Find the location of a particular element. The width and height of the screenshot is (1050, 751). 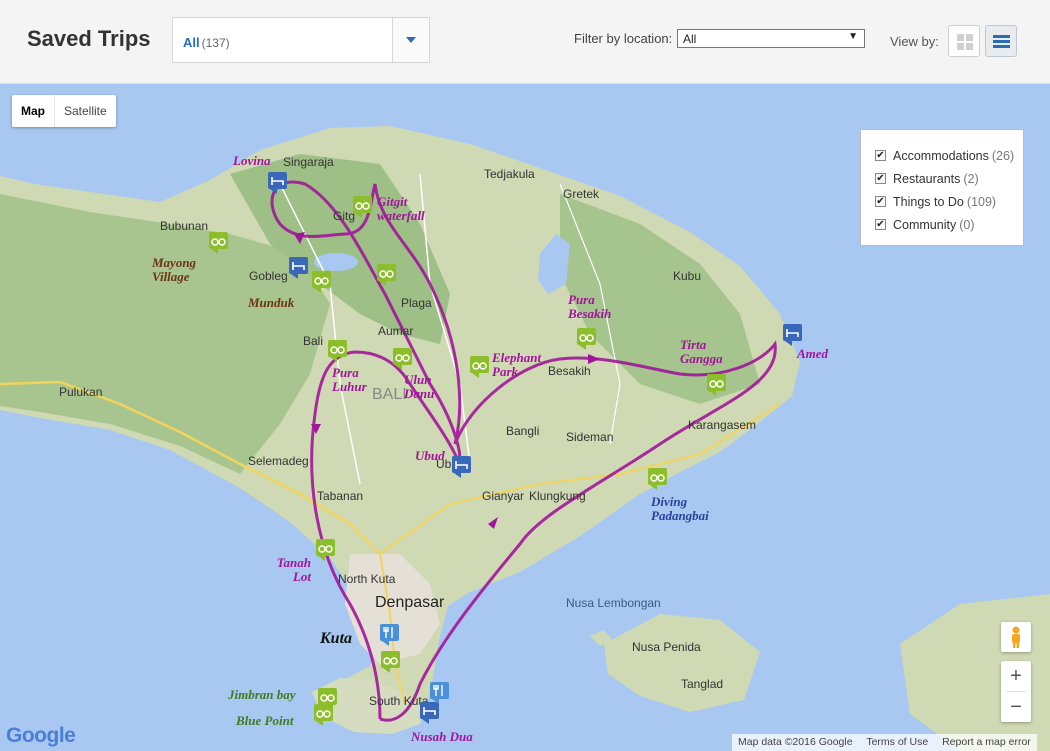

map-data-credit: Map data ©2016 Google is located at coordinates (795, 742).